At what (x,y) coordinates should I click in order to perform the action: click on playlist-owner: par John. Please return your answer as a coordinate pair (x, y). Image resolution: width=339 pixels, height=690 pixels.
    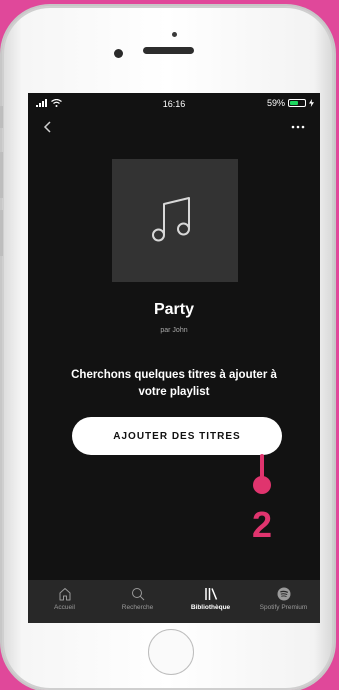
    Looking at the image, I should click on (174, 330).